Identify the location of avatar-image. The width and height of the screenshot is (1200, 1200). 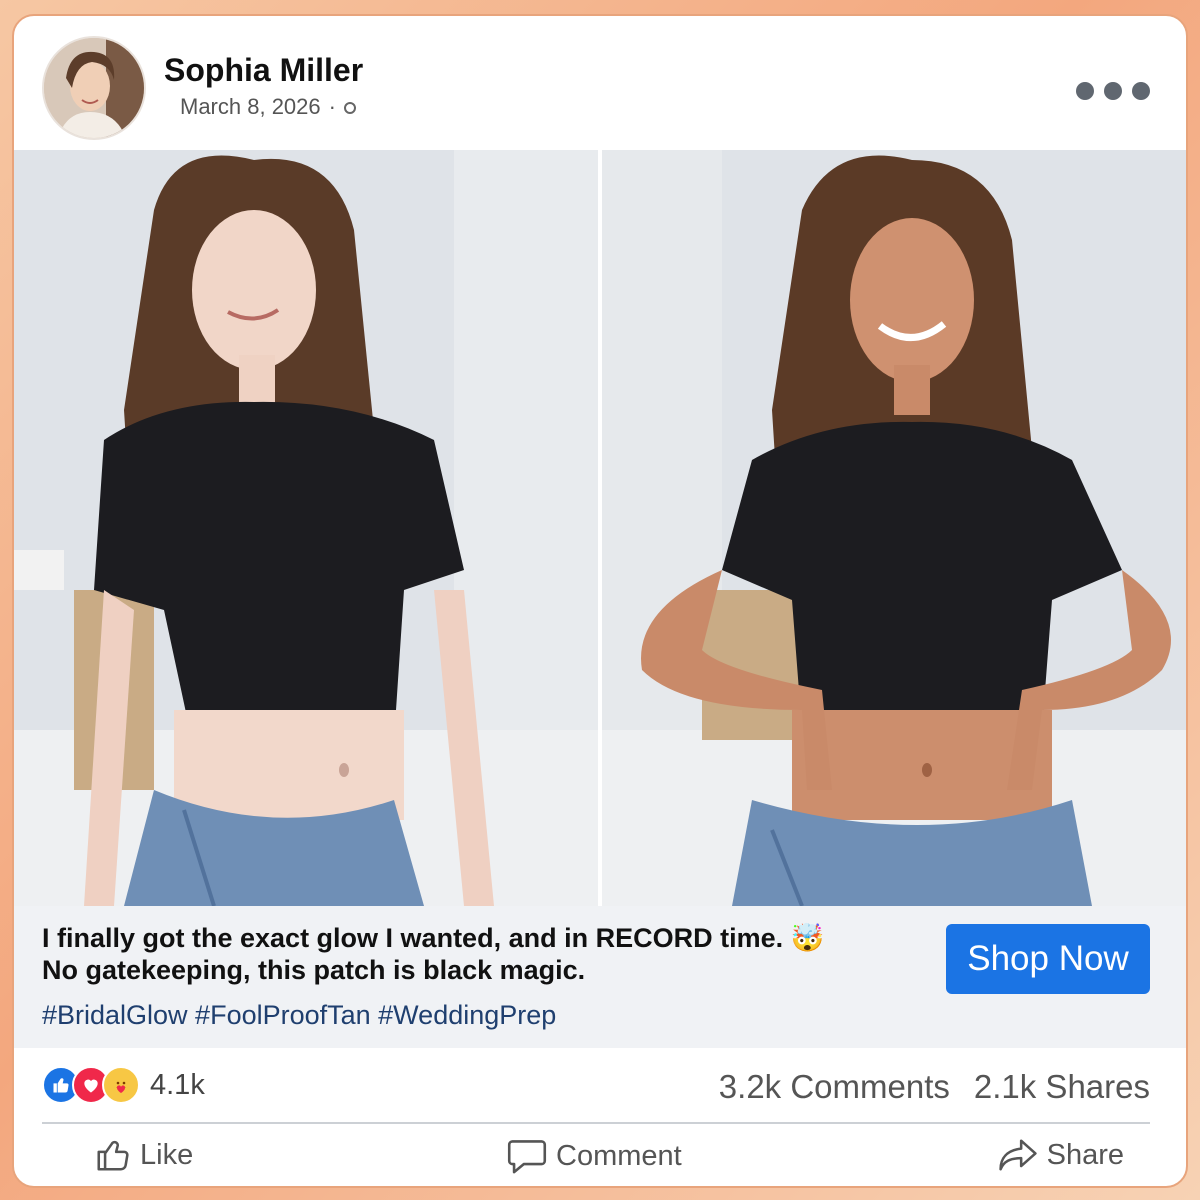
(94, 88).